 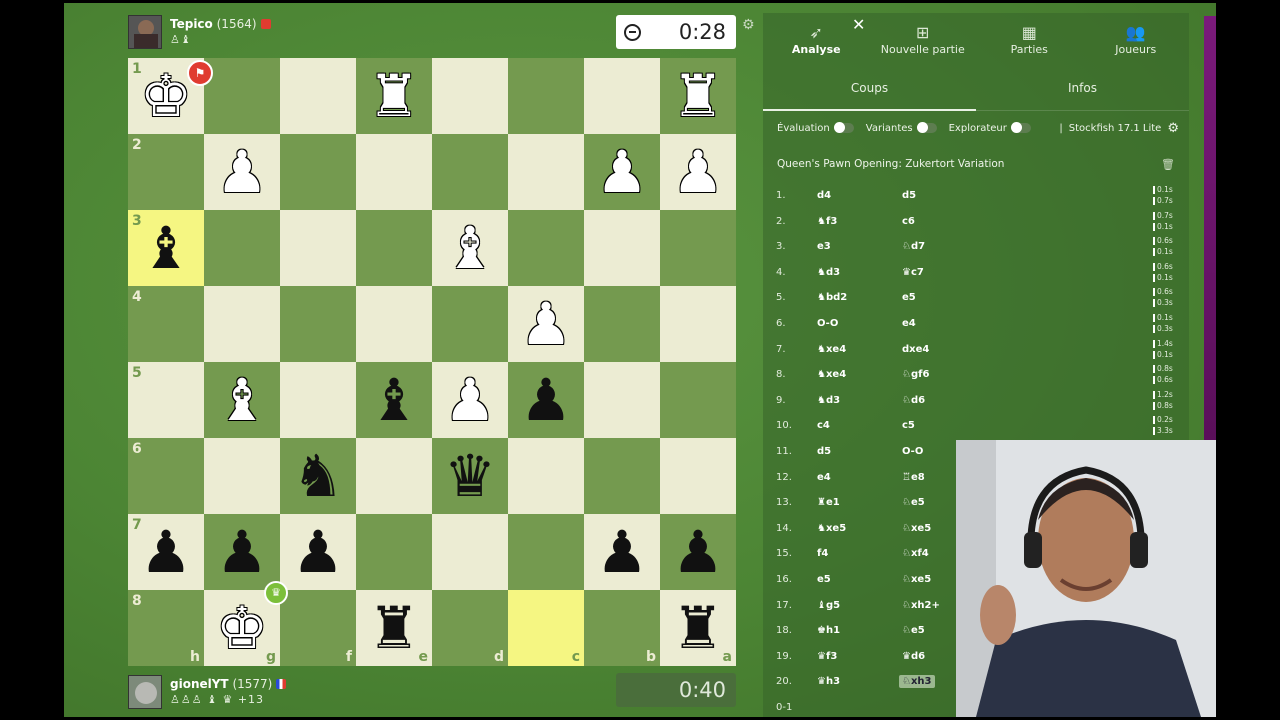 I want to click on black-move: d5, so click(x=909, y=195).